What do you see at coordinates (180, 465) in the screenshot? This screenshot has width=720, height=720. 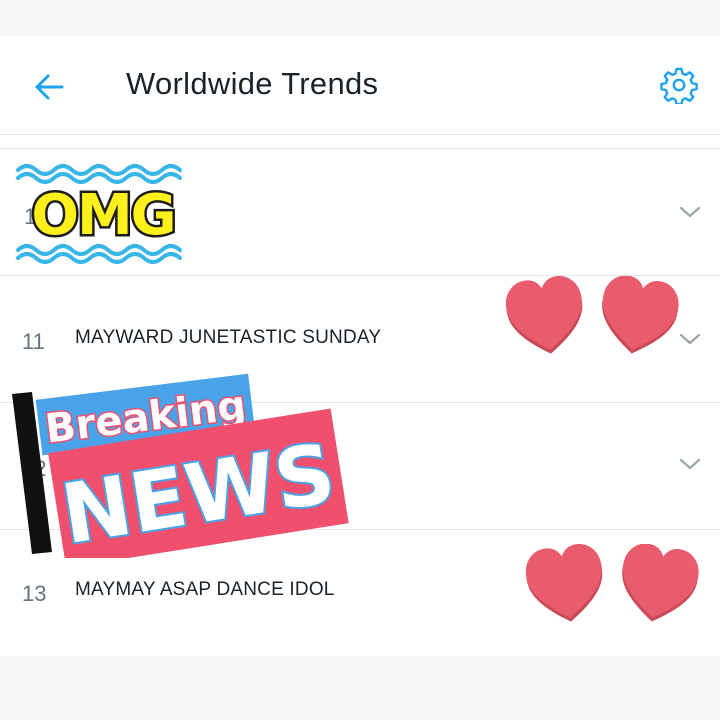 I see `breaking-news-sticker: Breaking NEWS` at bounding box center [180, 465].